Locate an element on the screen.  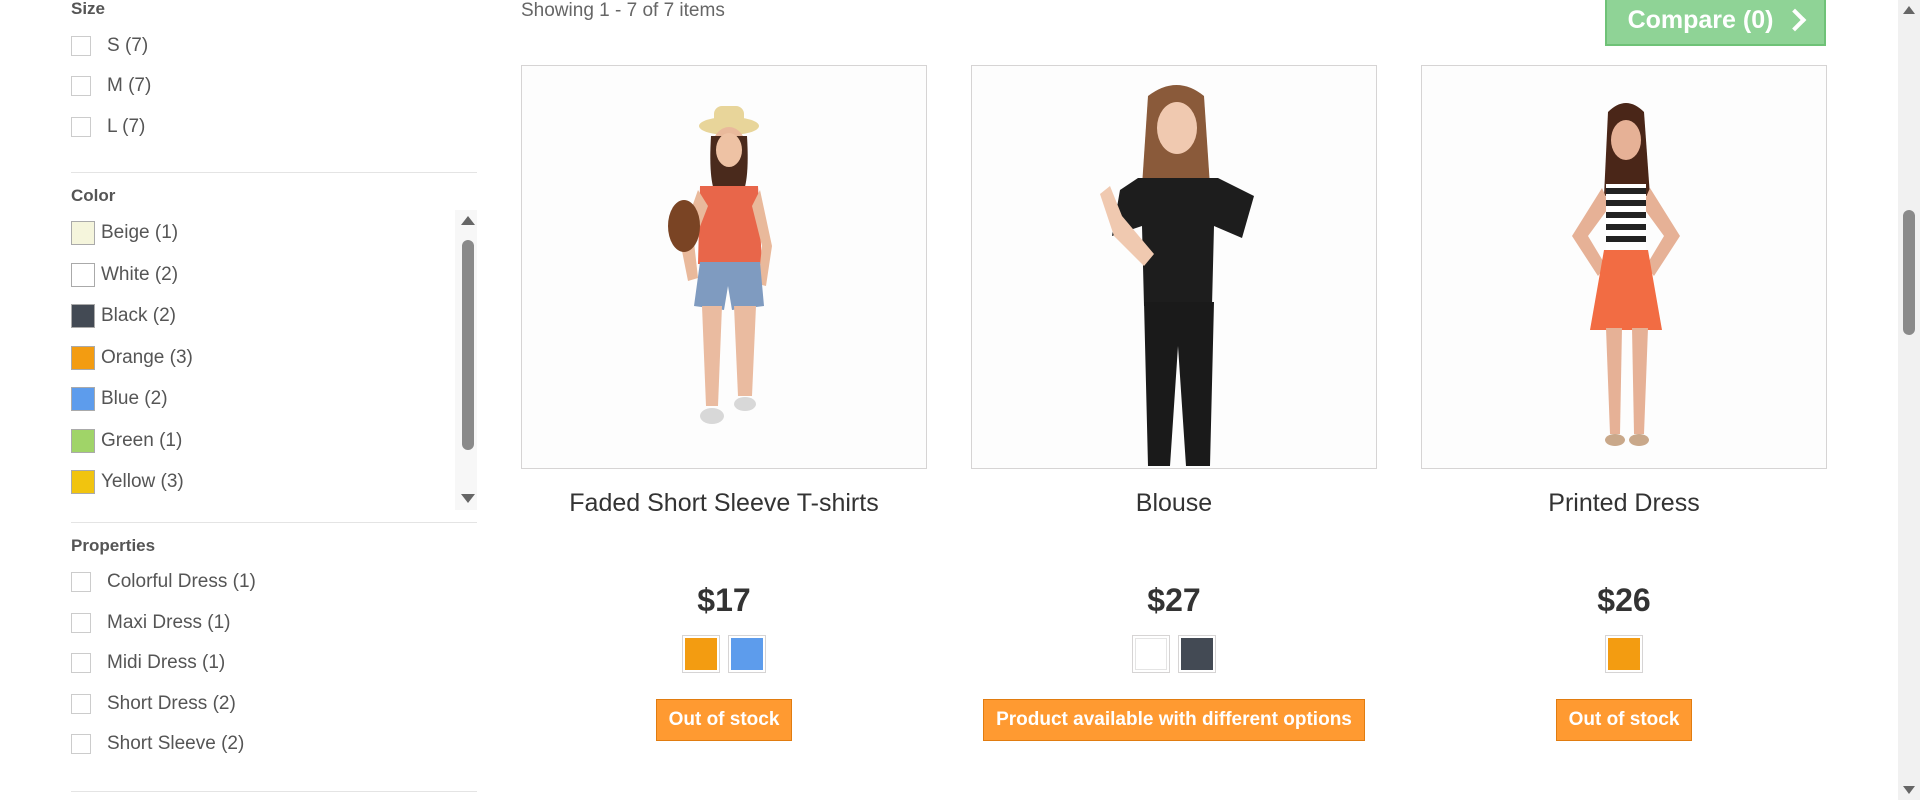
property-option-maxi-dress: Maxi Dress (1) is located at coordinates (151, 623).